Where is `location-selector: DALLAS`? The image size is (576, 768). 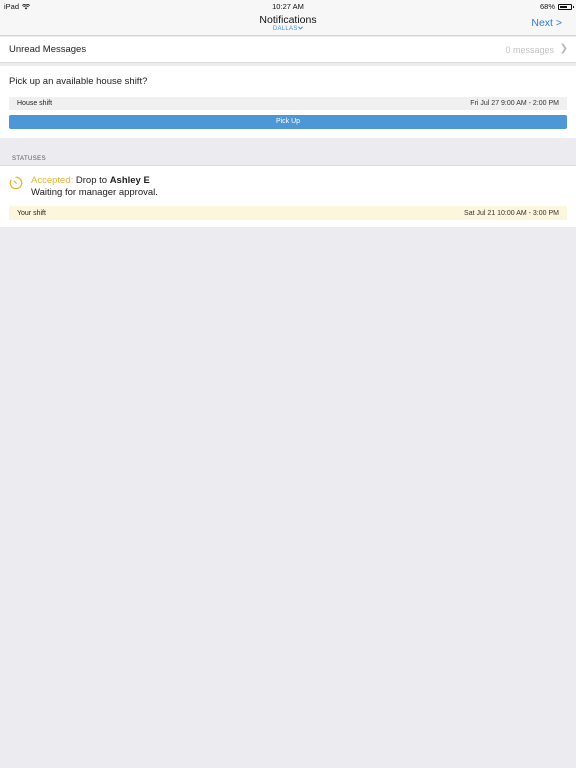
location-selector: DALLAS is located at coordinates (288, 29).